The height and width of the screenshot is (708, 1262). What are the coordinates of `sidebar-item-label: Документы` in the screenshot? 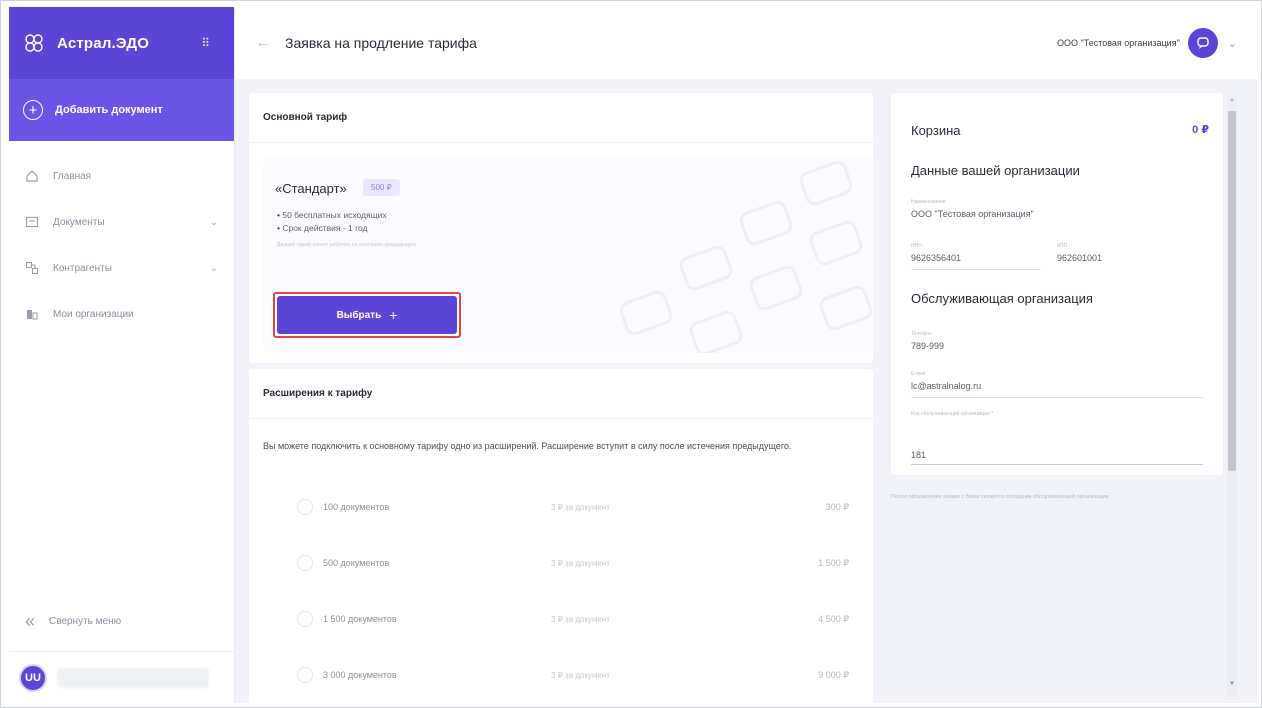 It's located at (79, 222).